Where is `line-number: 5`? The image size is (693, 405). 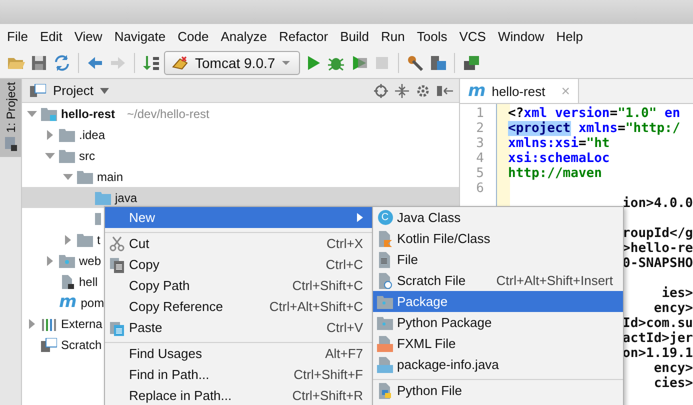 line-number: 5 is located at coordinates (480, 173).